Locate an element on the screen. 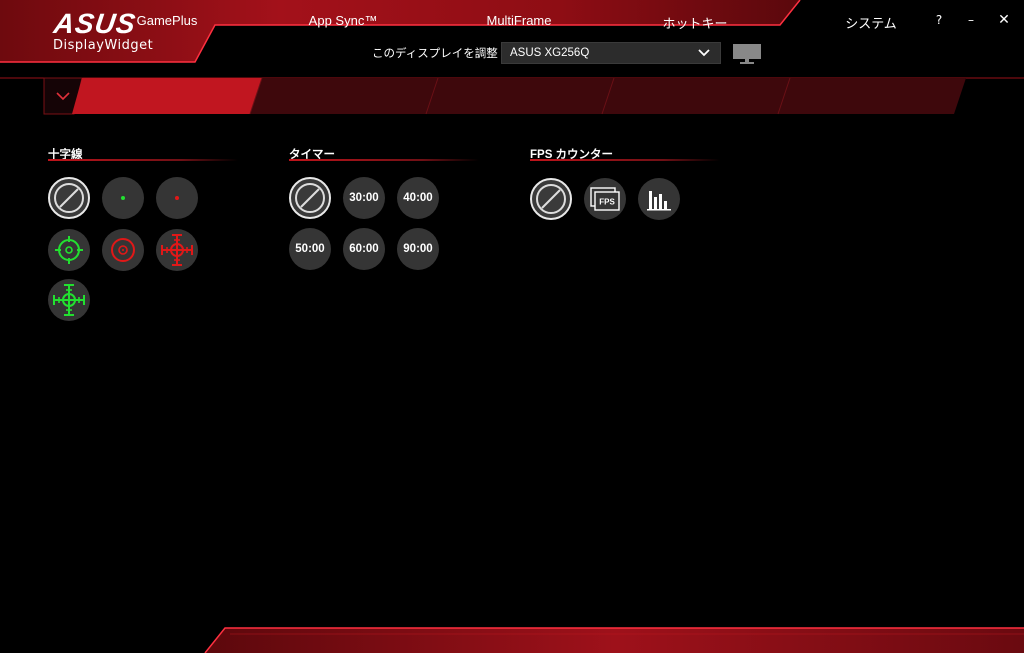  app-name: DisplayWidget is located at coordinates (103, 45).